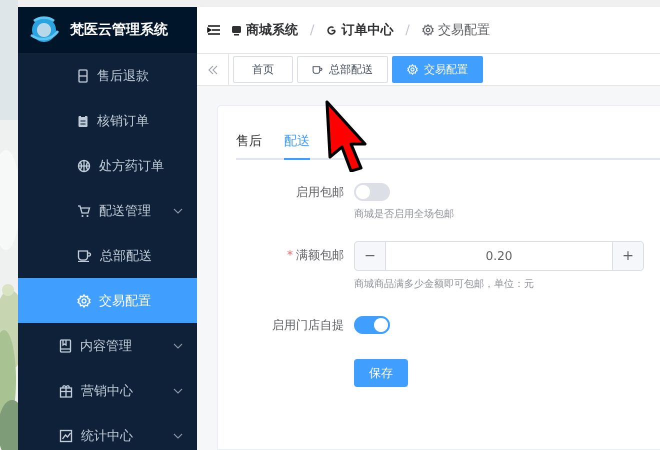 Image resolution: width=660 pixels, height=450 pixels. Describe the element at coordinates (214, 30) in the screenshot. I see `menu-icon` at that location.